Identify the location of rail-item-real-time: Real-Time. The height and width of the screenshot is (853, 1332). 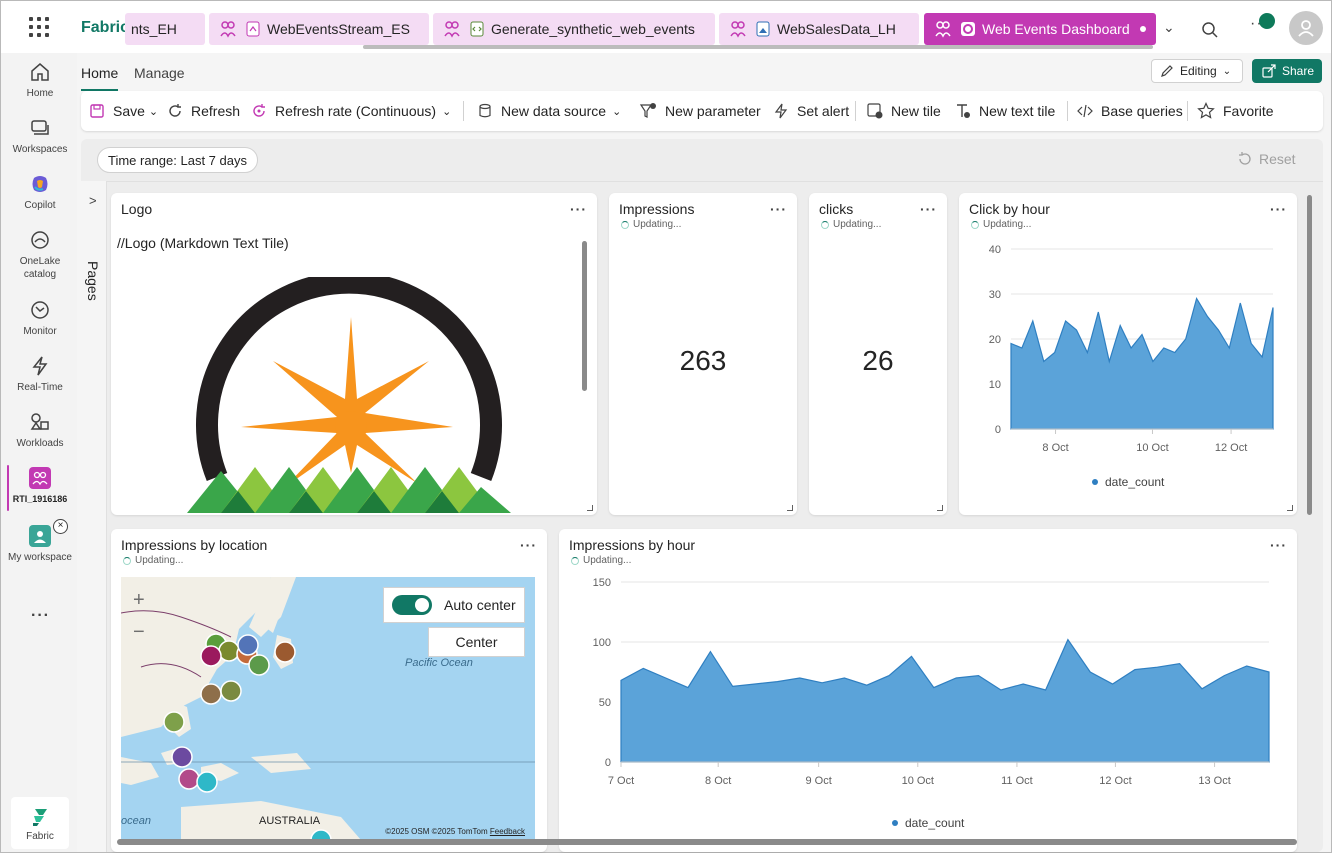
(40, 374).